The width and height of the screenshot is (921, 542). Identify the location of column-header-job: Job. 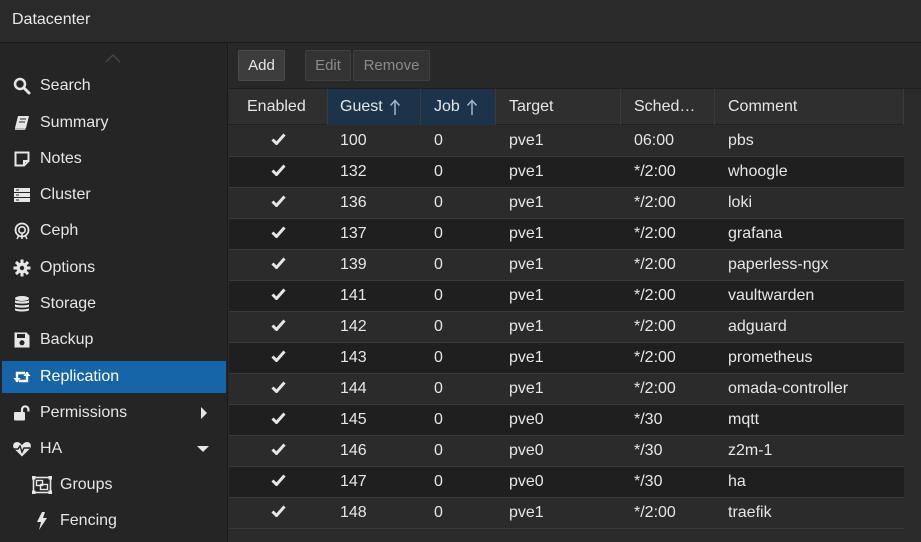
(458, 107).